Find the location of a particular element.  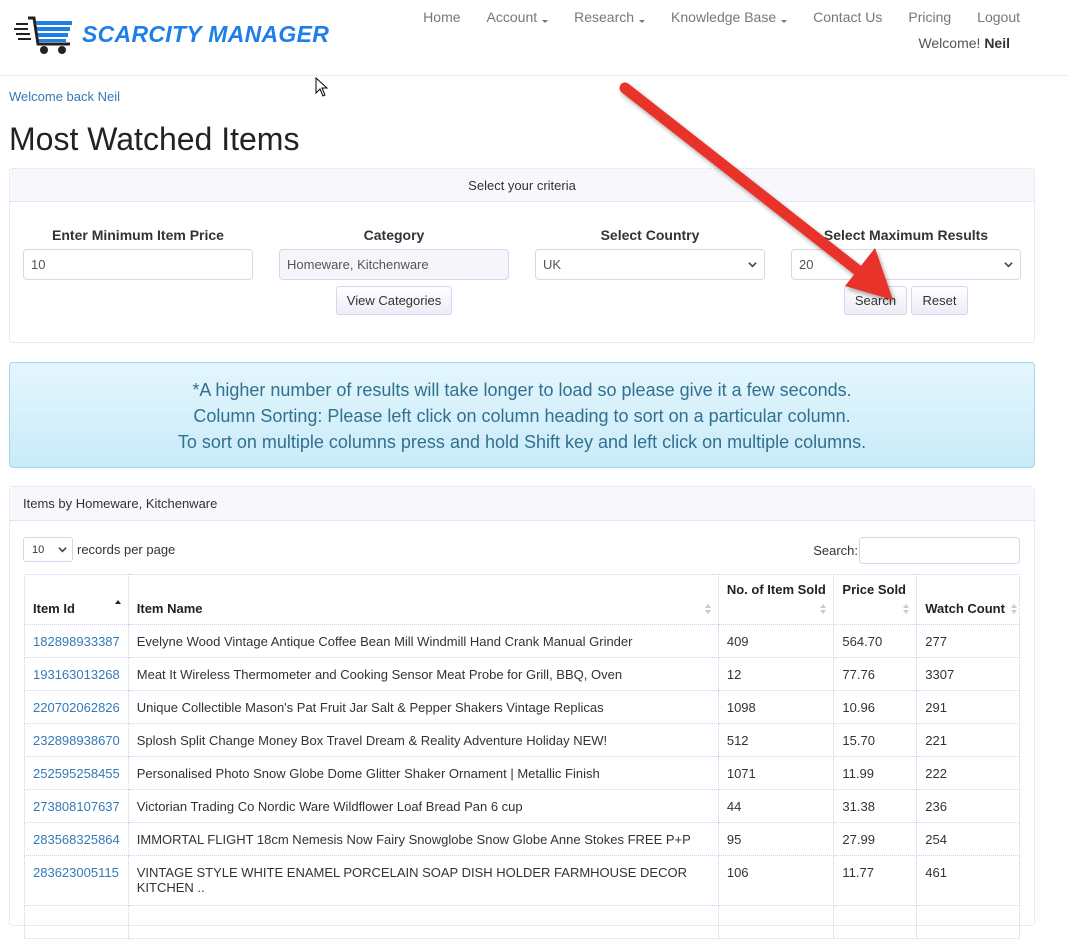

item-id-link: 193163013268 is located at coordinates (76, 674).